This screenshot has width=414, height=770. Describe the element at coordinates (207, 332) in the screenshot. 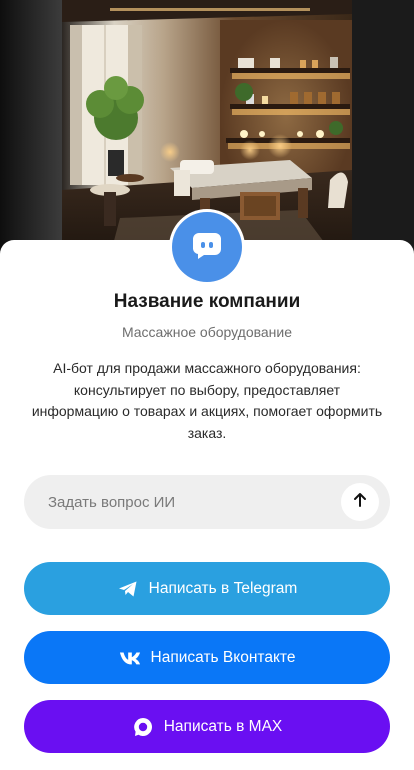

I see `company-category: Массажное оборудование` at that location.